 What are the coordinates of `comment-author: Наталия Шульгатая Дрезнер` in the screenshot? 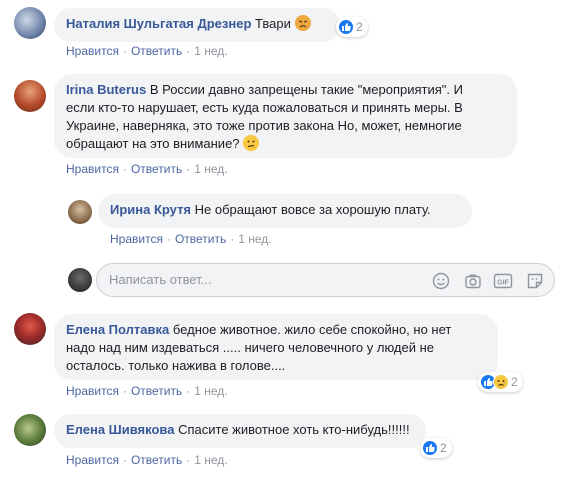 It's located at (158, 23).